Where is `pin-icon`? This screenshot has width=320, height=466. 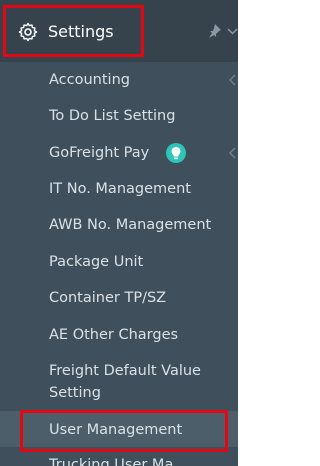
pin-icon is located at coordinates (214, 31).